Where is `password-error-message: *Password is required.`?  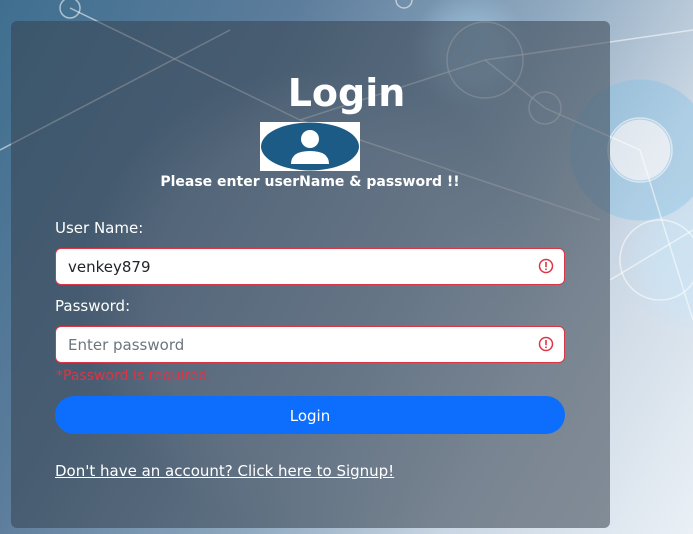
password-error-message: *Password is required. is located at coordinates (134, 376).